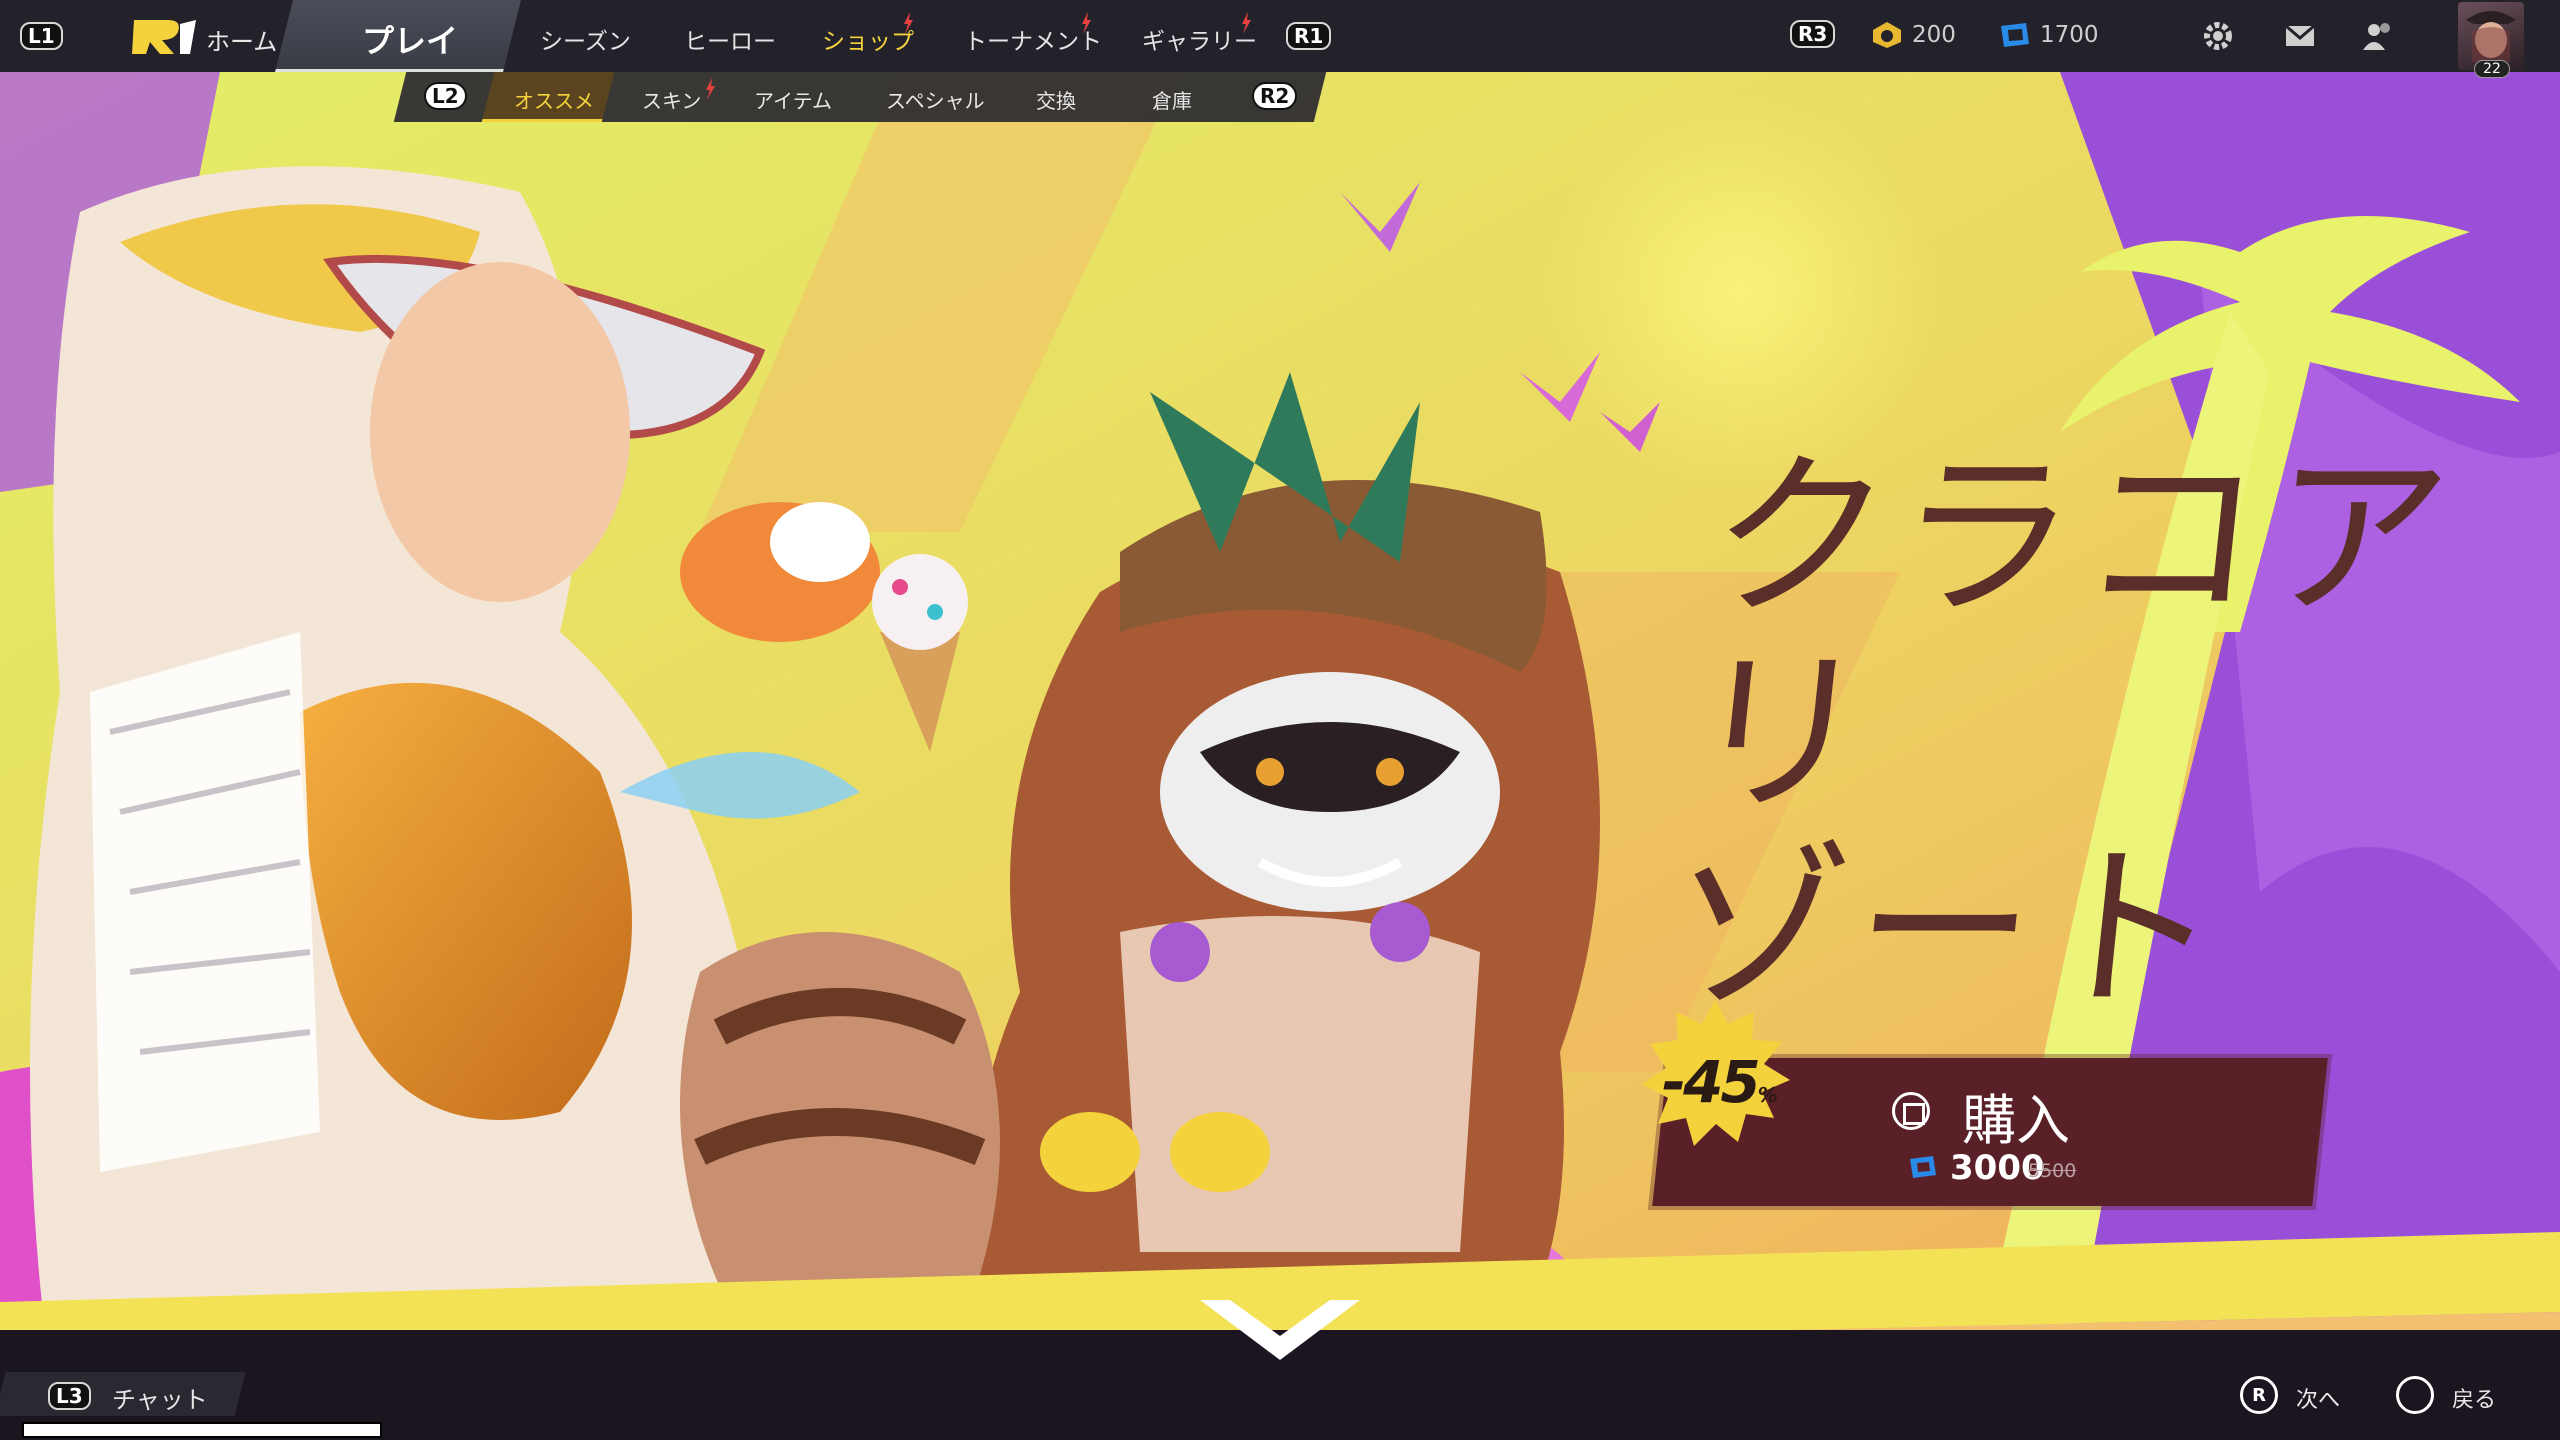 The image size is (2560, 1440). I want to click on chat-input, so click(202, 1430).